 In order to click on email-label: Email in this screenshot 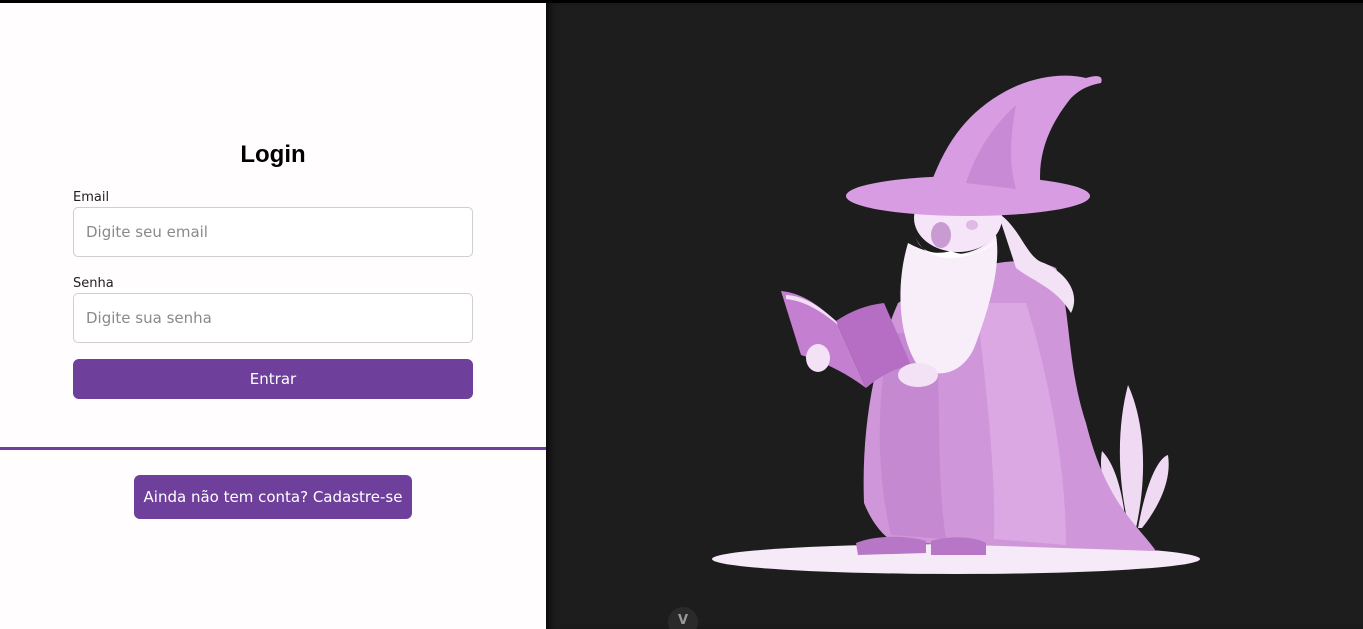, I will do `click(91, 197)`.